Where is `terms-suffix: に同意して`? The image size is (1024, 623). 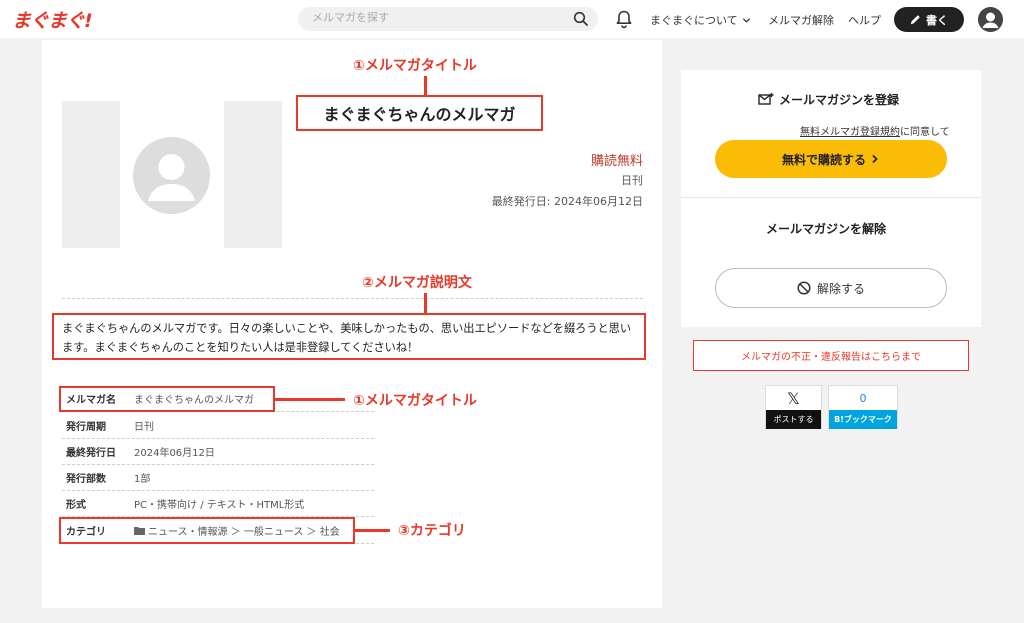 terms-suffix: に同意して is located at coordinates (925, 132).